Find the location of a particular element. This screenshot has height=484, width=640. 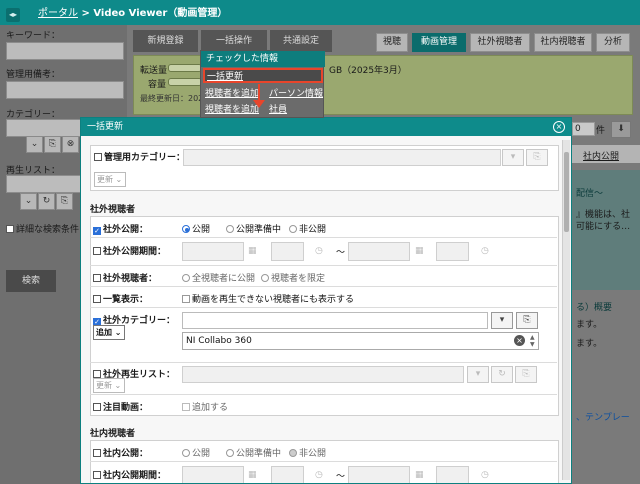

admin-category-copy-icon: ⎘ is located at coordinates (537, 157).